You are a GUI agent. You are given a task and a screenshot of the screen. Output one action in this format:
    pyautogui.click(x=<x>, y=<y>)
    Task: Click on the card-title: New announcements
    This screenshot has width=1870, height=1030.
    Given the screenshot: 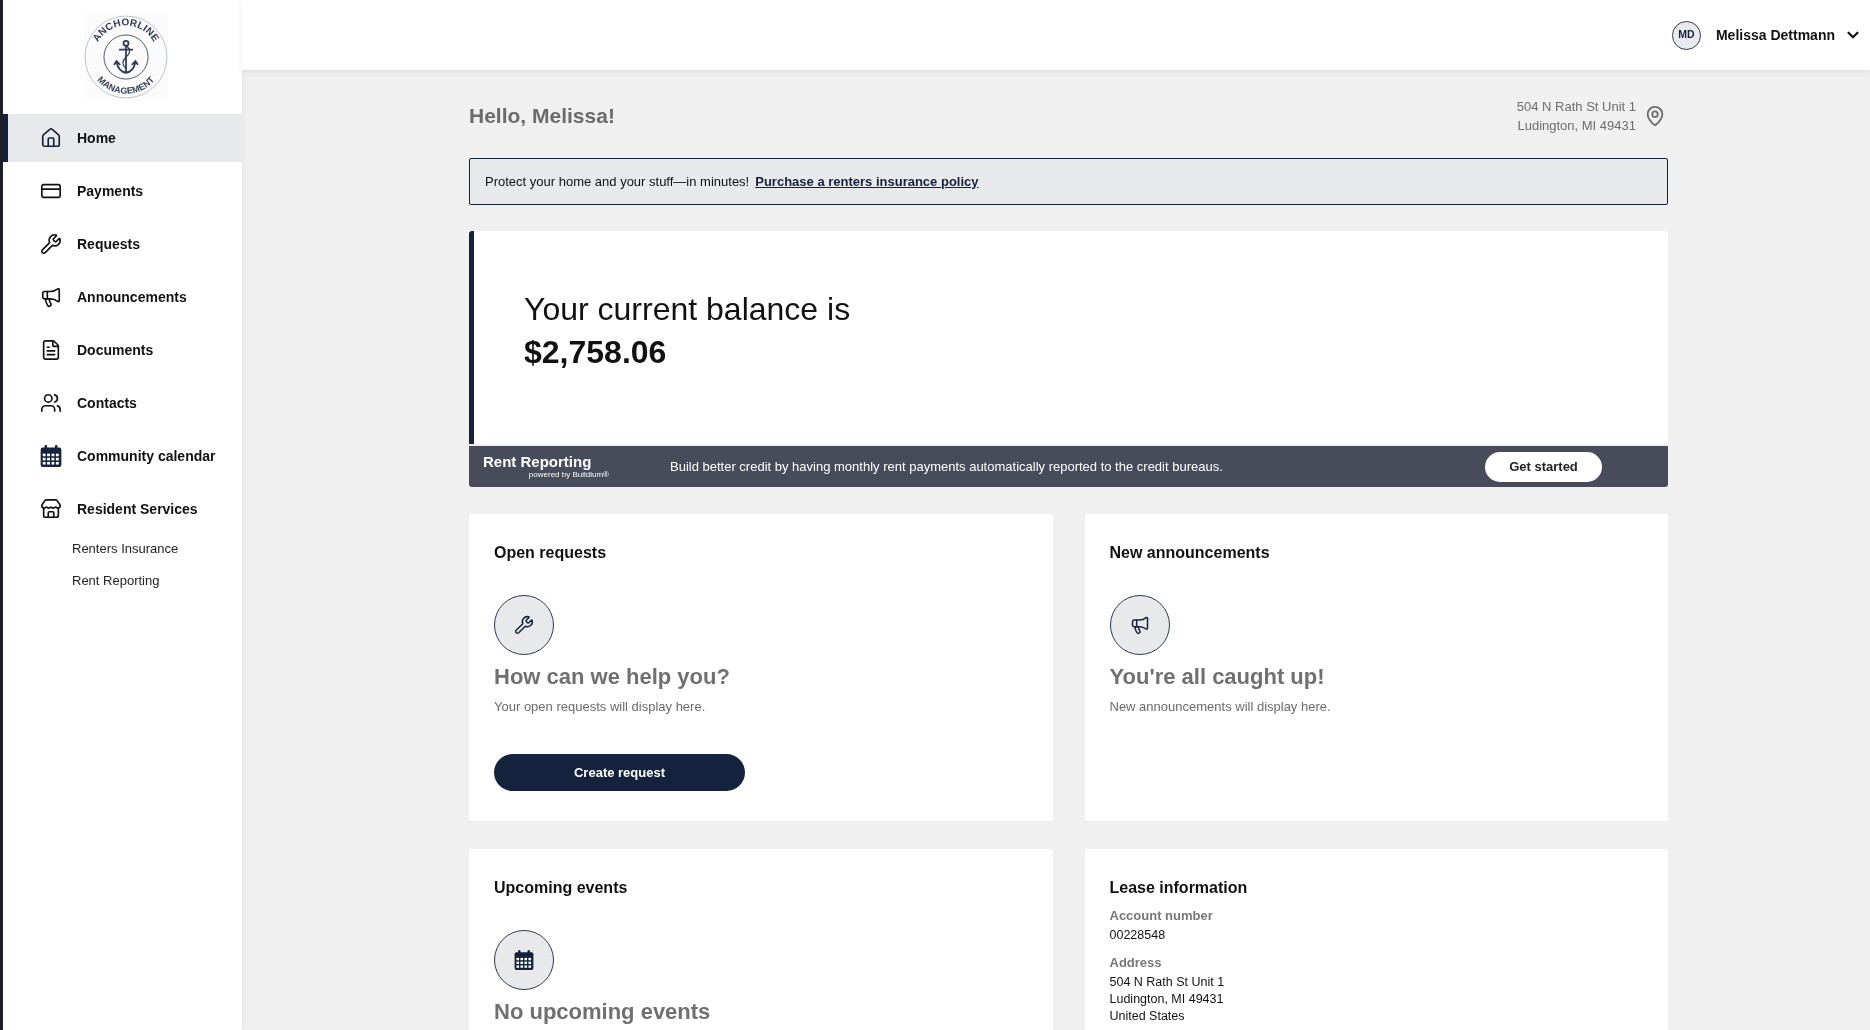 What is the action you would take?
    pyautogui.click(x=1190, y=553)
    